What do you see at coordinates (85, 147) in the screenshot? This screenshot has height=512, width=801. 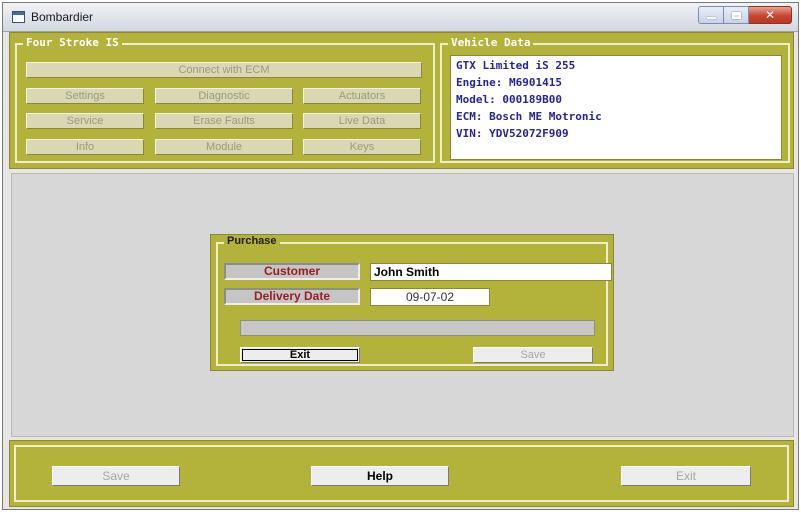 I see `info-button: Info` at bounding box center [85, 147].